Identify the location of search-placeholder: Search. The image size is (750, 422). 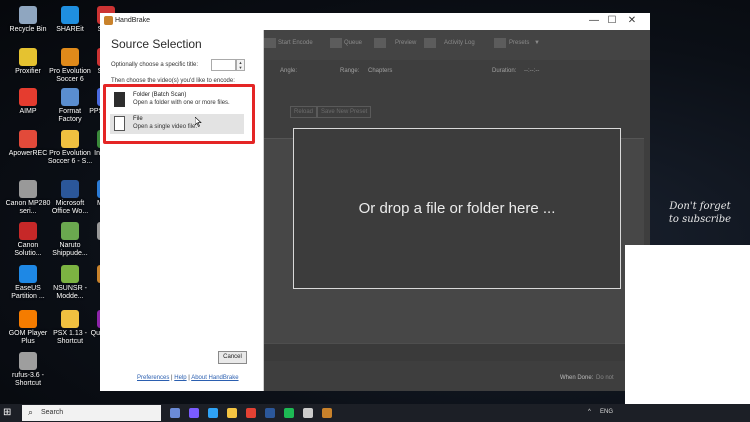
(52, 412).